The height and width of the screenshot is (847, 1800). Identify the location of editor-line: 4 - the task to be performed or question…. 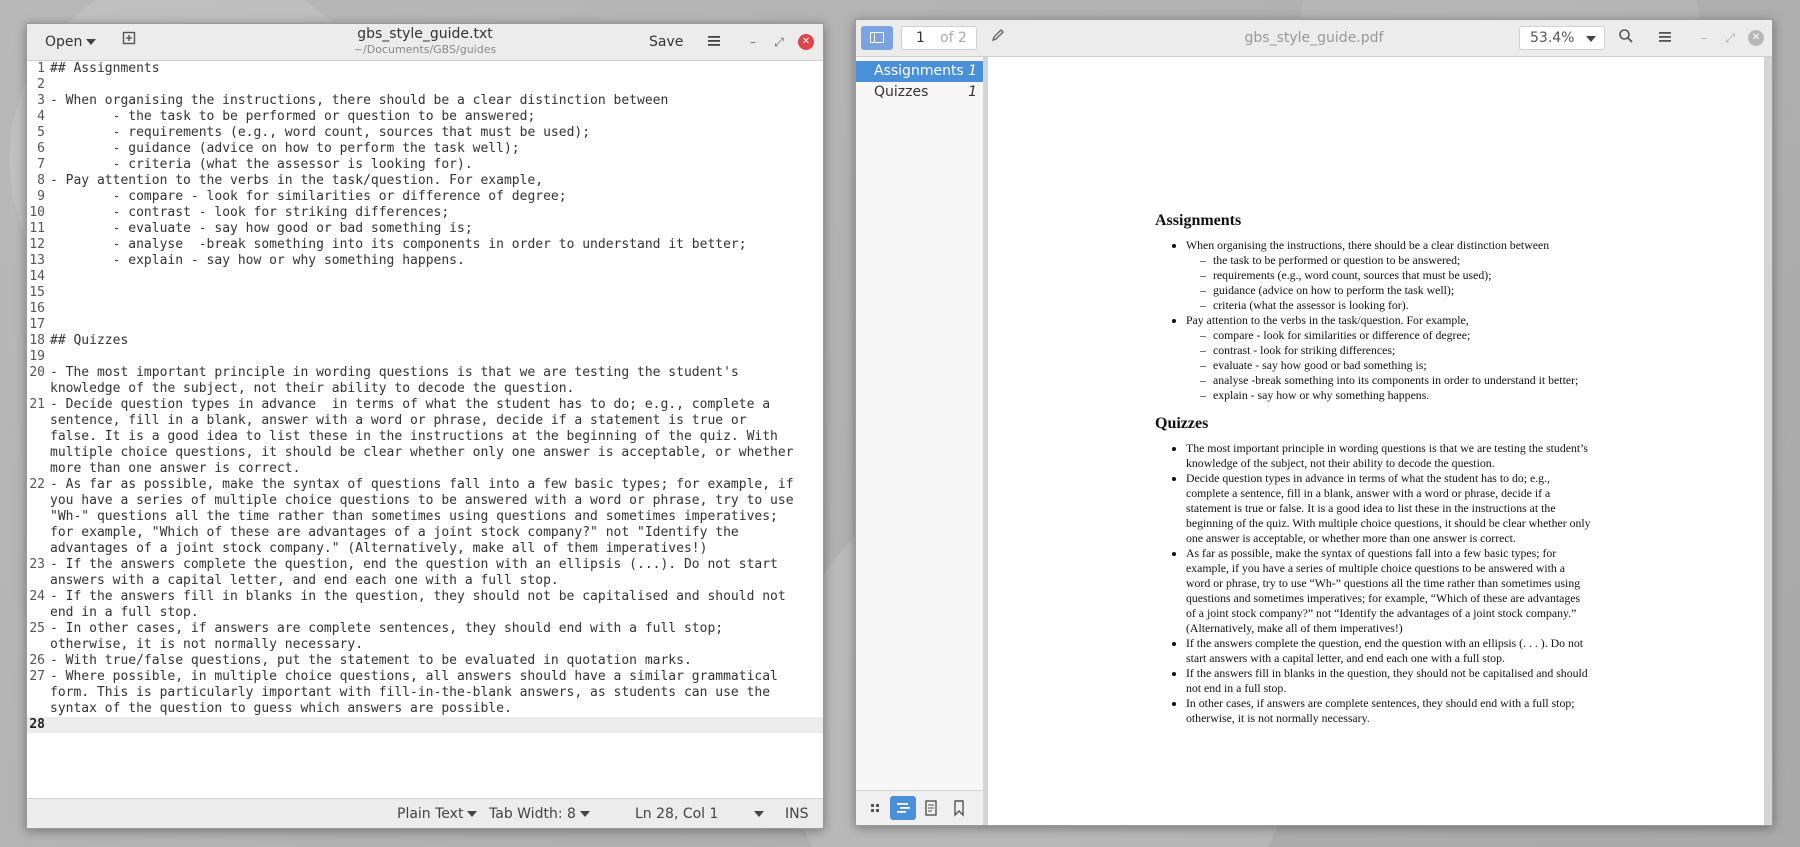
(425, 117).